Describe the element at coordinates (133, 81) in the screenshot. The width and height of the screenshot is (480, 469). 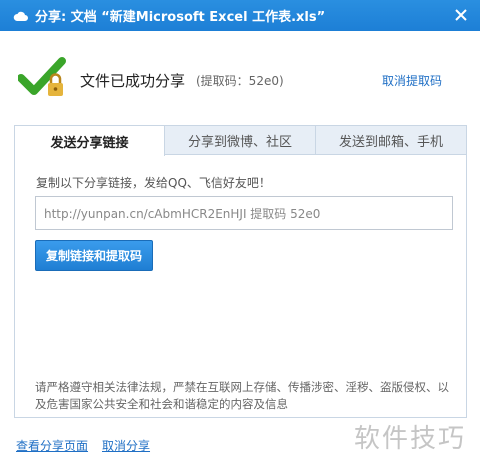
I see `success-message: 文件已成功分享` at that location.